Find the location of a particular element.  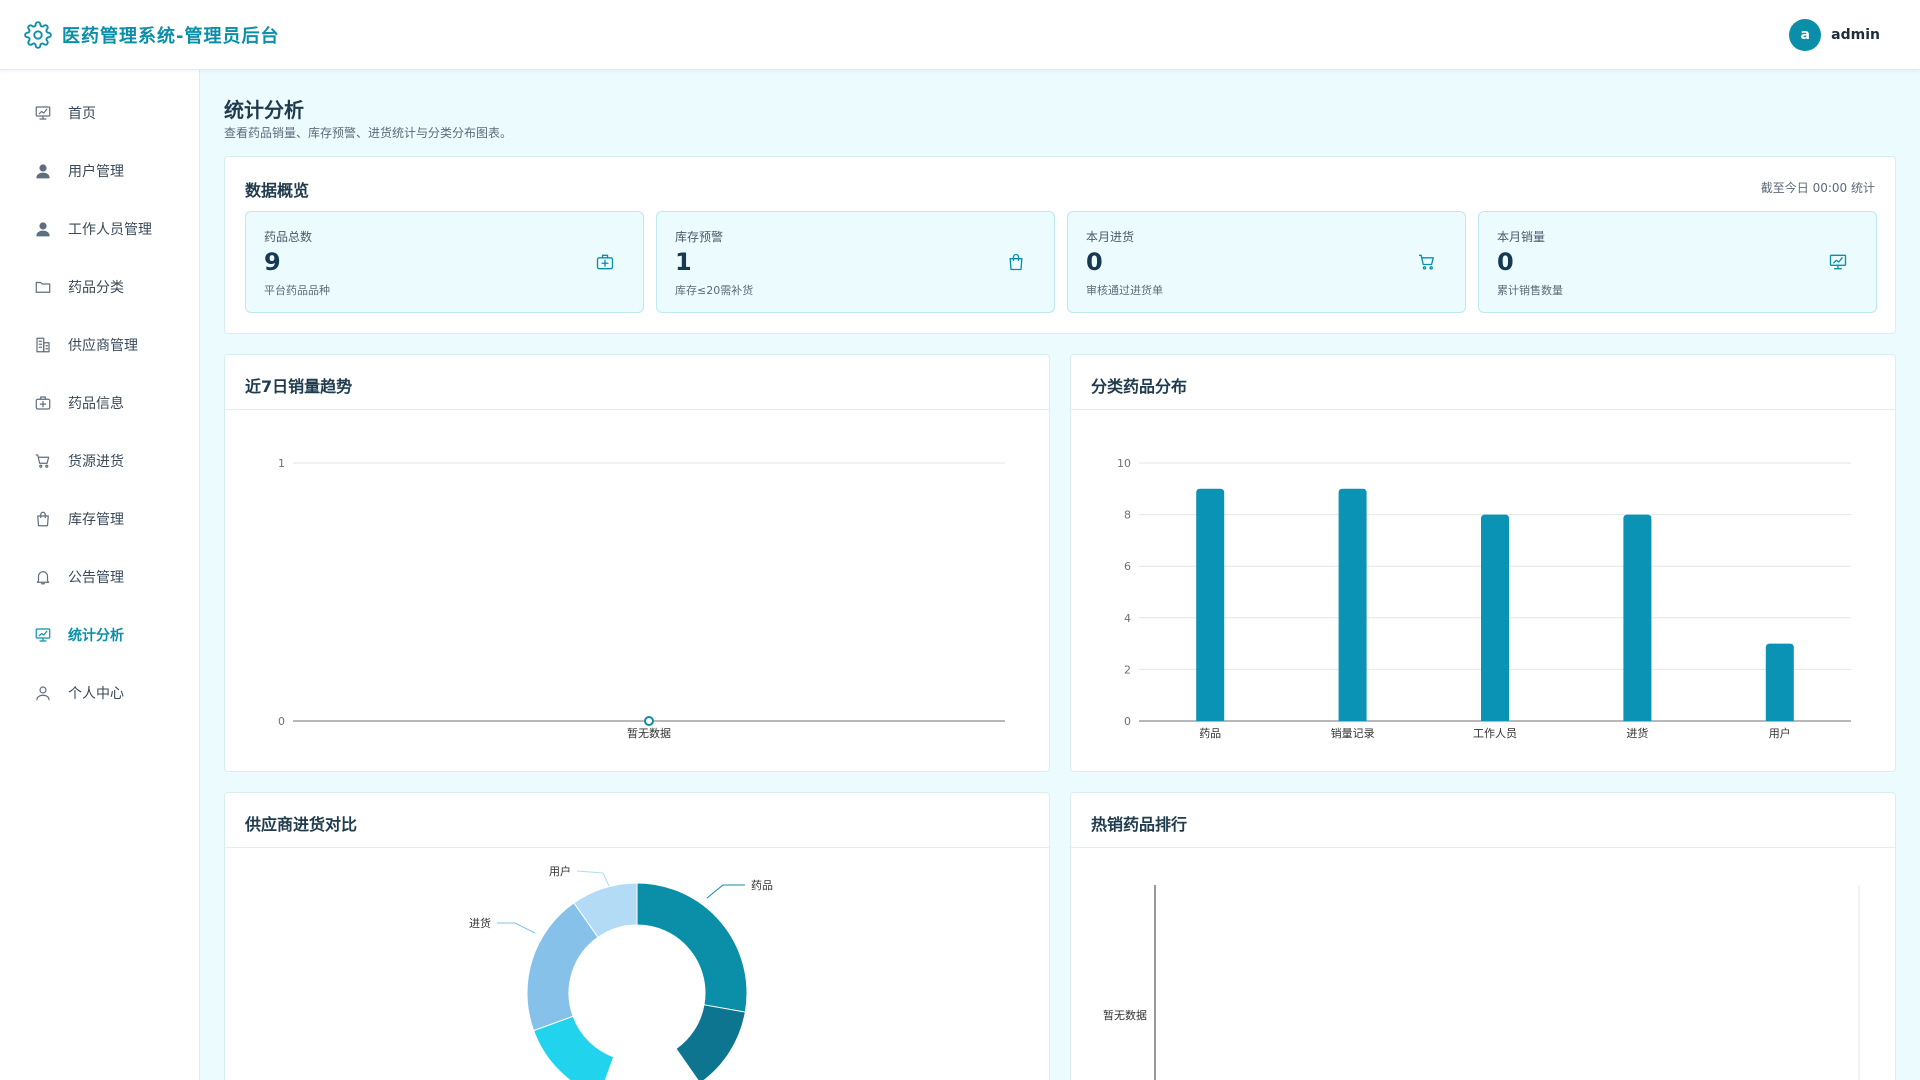

folder-icon is located at coordinates (43, 287).